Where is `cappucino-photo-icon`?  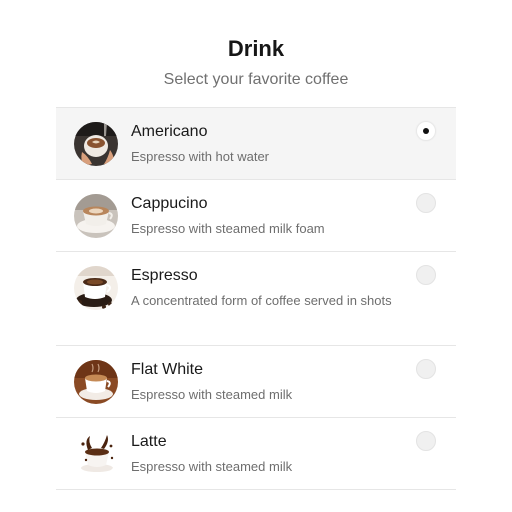 cappucino-photo-icon is located at coordinates (96, 216).